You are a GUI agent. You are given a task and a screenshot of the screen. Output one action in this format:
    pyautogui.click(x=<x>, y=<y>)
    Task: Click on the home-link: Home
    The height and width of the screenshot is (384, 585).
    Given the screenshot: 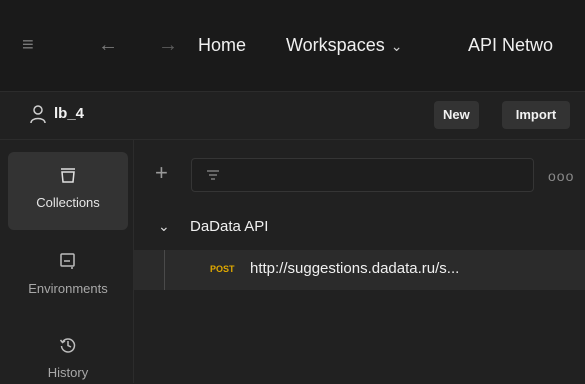 What is the action you would take?
    pyautogui.click(x=222, y=45)
    